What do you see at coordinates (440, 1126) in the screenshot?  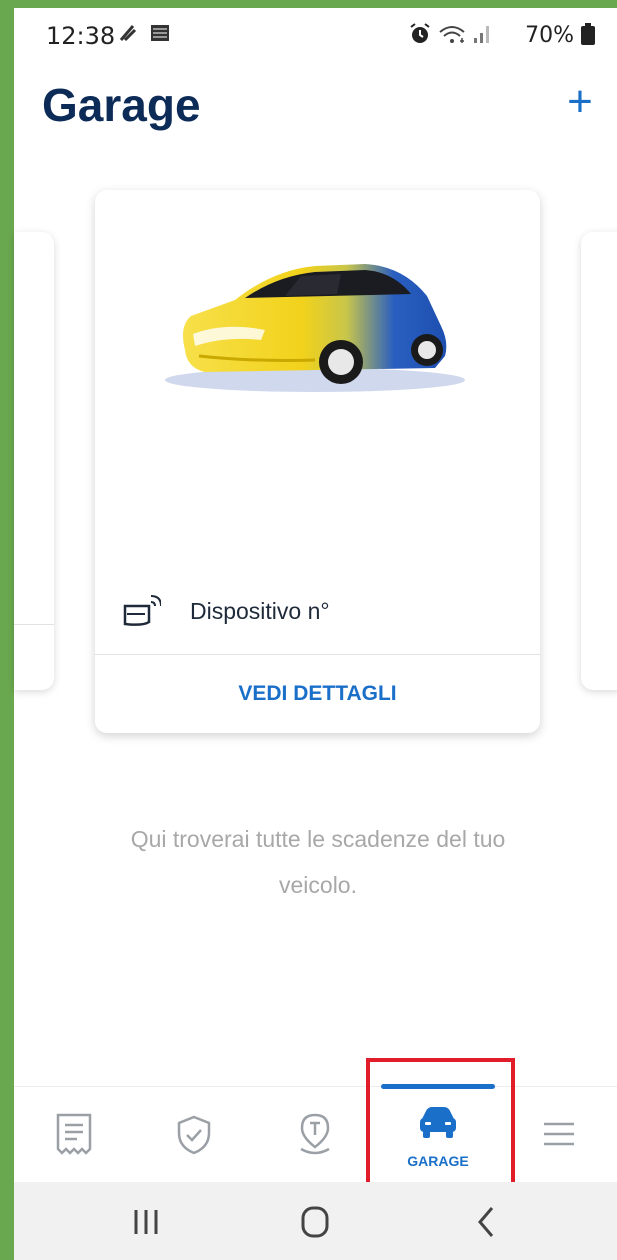 I see `highlight-annotation` at bounding box center [440, 1126].